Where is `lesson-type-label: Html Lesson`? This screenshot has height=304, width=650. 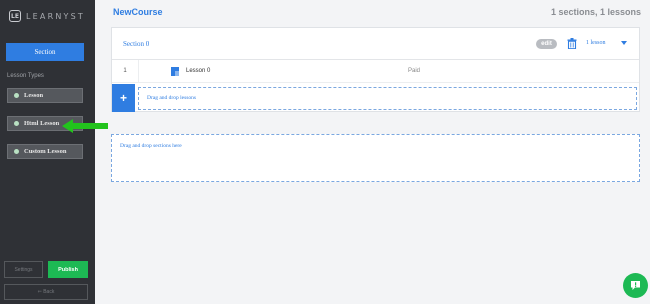 lesson-type-label: Html Lesson is located at coordinates (42, 123).